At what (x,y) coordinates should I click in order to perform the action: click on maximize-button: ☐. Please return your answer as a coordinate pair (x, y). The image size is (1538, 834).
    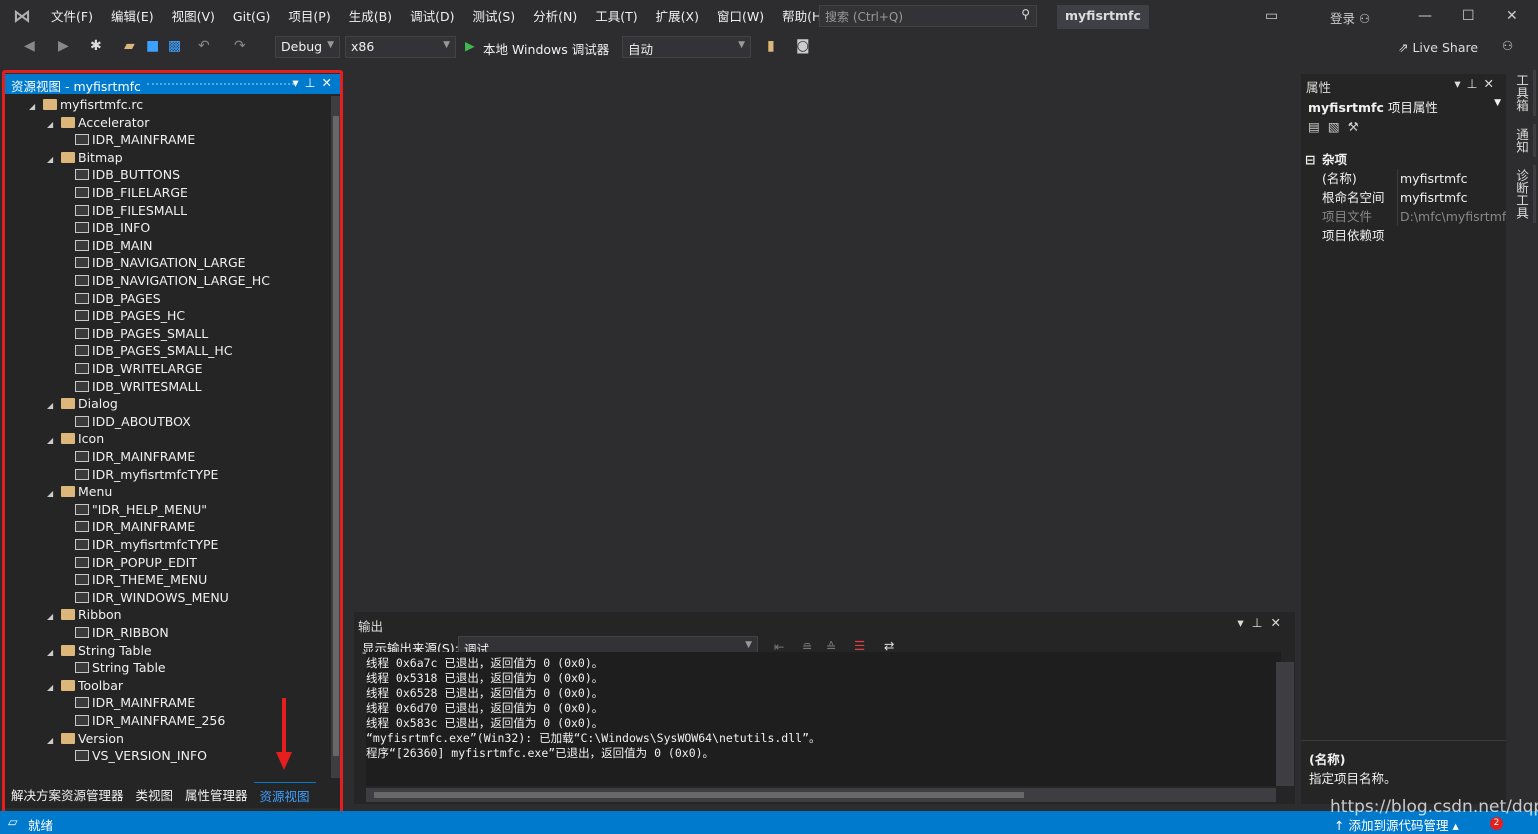
    Looking at the image, I should click on (1468, 16).